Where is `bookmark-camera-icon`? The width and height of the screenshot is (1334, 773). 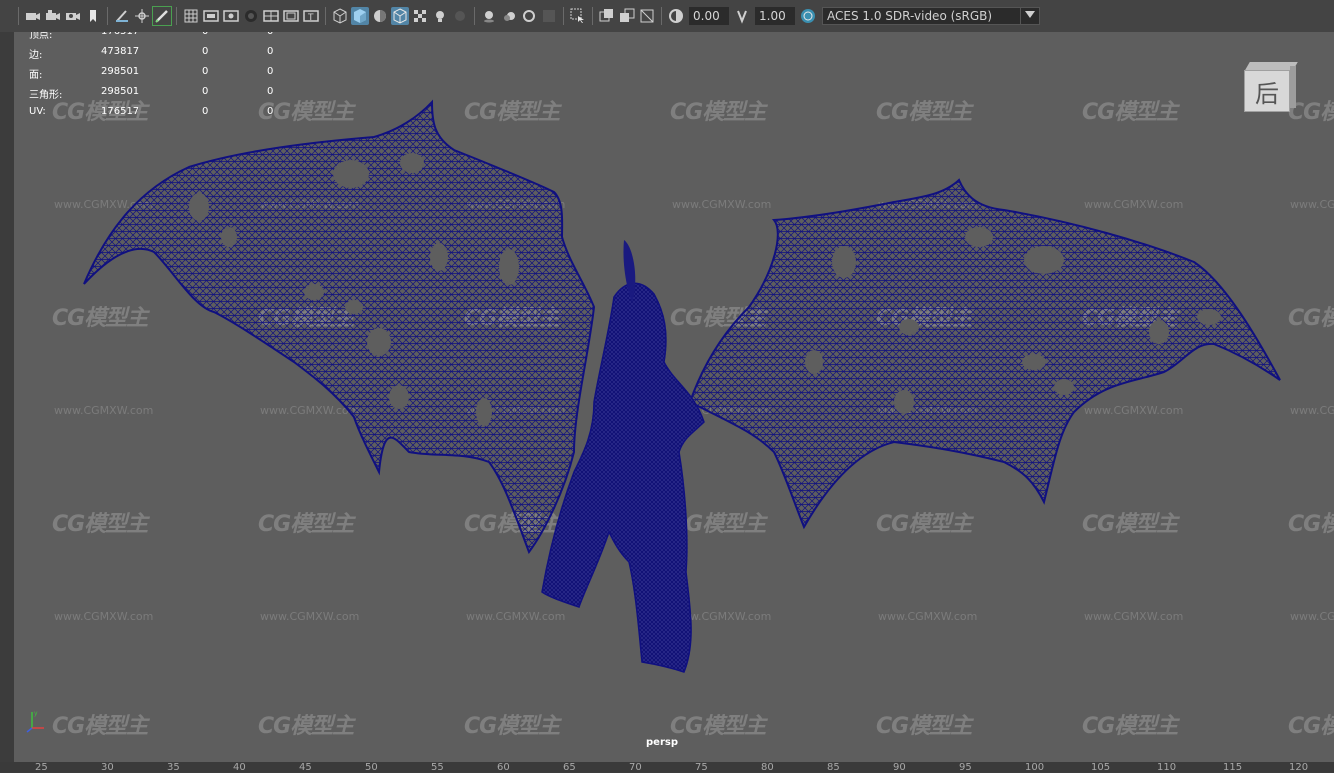 bookmark-camera-icon is located at coordinates (73, 16).